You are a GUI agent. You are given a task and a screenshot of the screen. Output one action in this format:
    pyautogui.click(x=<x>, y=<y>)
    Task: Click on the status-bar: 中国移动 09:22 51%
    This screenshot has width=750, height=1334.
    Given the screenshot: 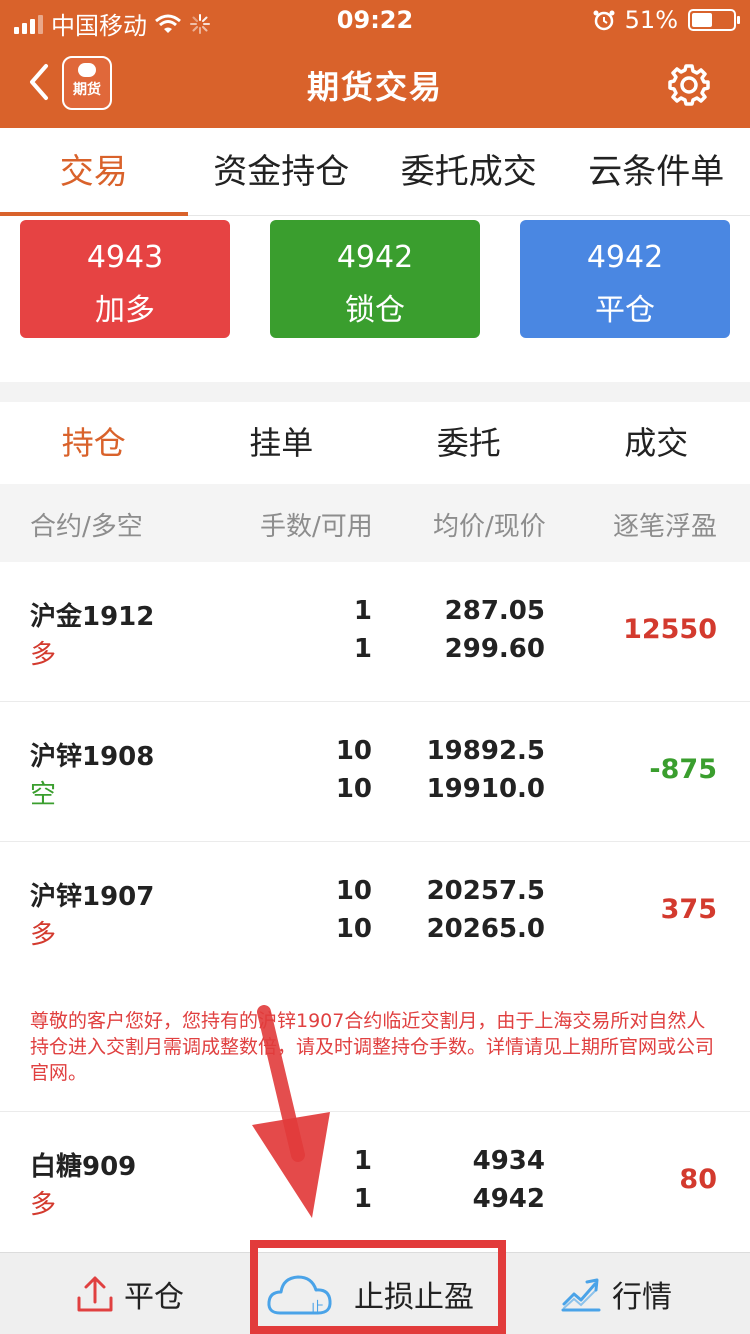 What is the action you would take?
    pyautogui.click(x=375, y=20)
    